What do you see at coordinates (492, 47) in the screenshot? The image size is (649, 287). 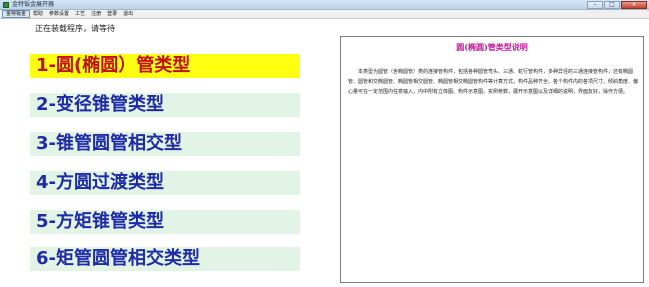 I see `panel-title: 圆(椭圆)管类型说明` at bounding box center [492, 47].